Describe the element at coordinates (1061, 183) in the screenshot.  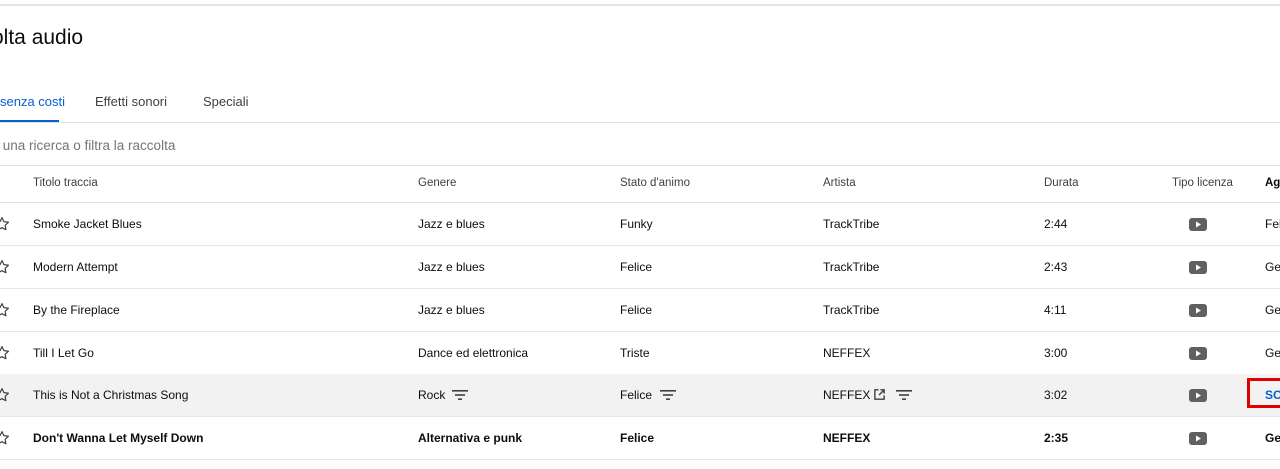
I see `column-header-duration: Durata` at that location.